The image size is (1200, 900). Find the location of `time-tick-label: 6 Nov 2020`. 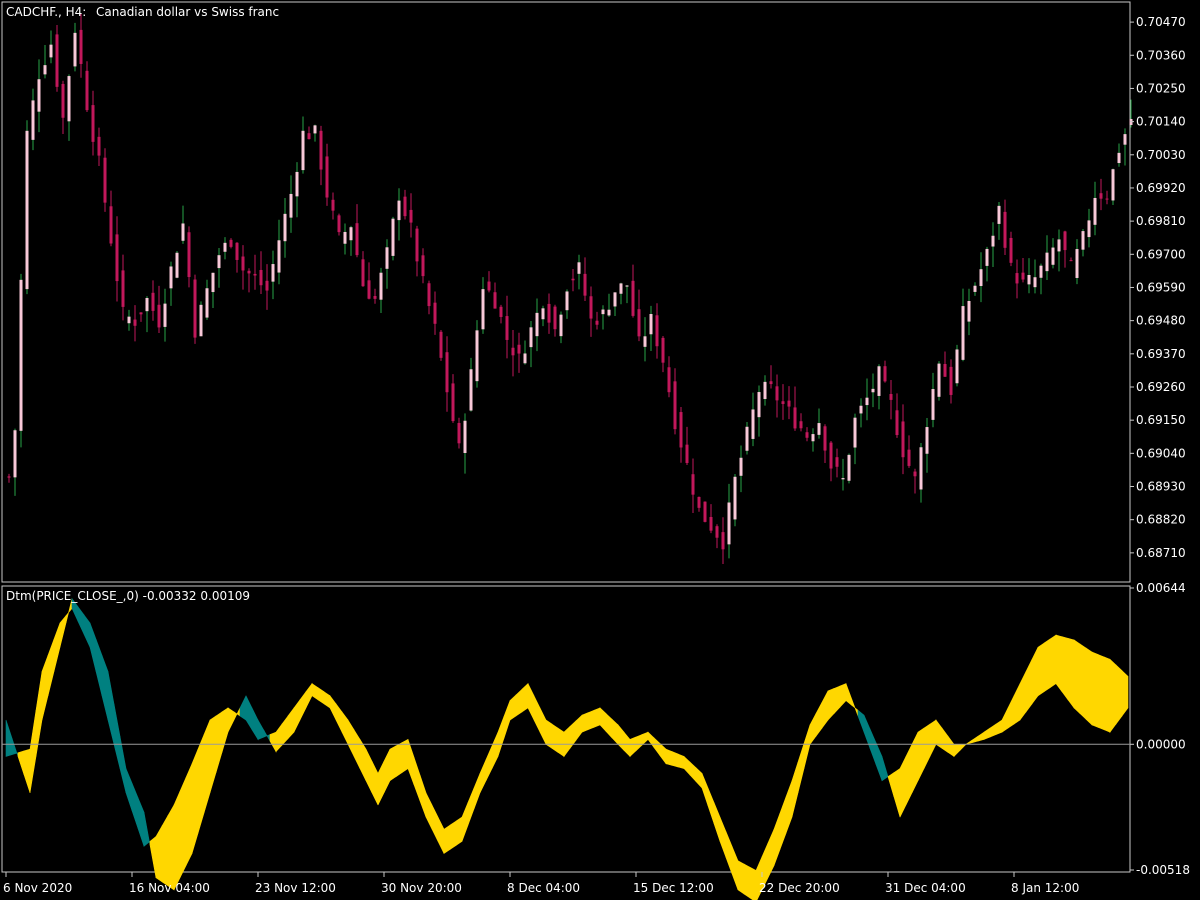

time-tick-label: 6 Nov 2020 is located at coordinates (37, 888).